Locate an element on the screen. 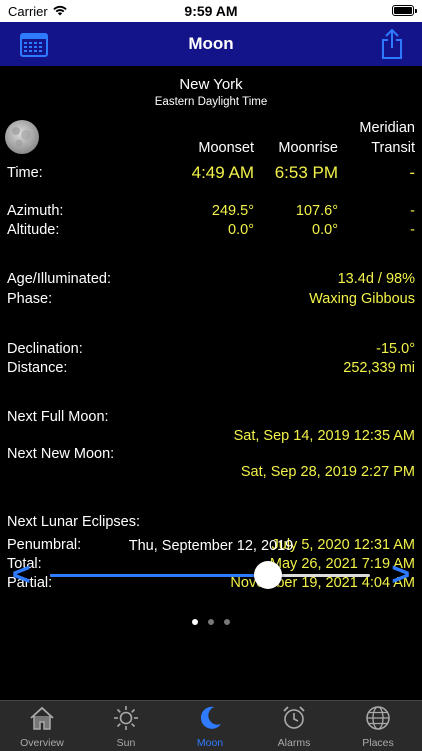 The height and width of the screenshot is (751, 422). page-indicator is located at coordinates (211, 621).